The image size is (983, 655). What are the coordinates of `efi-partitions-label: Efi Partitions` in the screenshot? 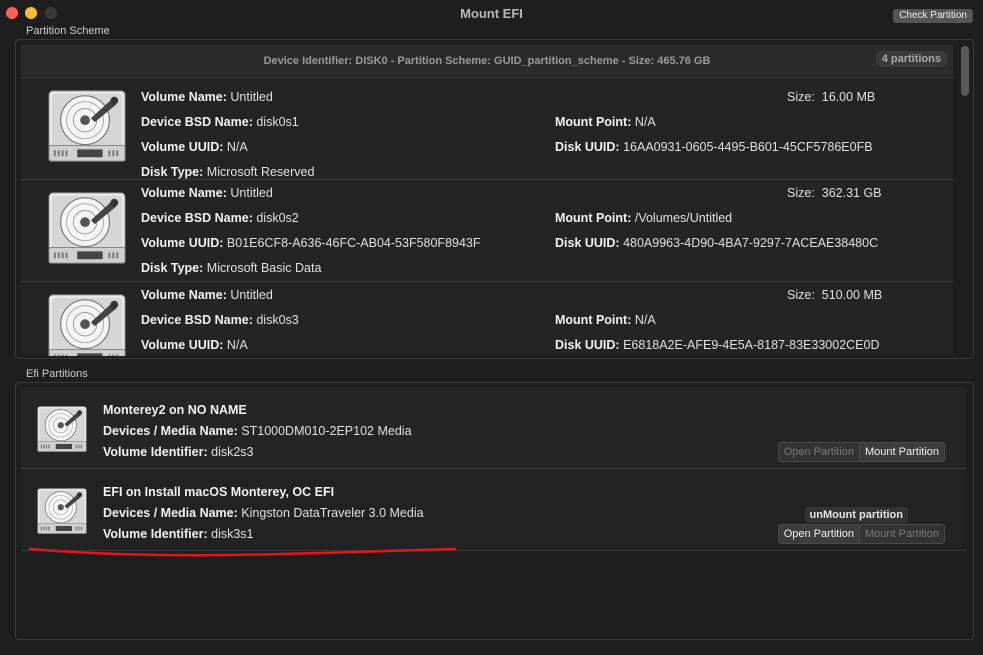 It's located at (57, 374).